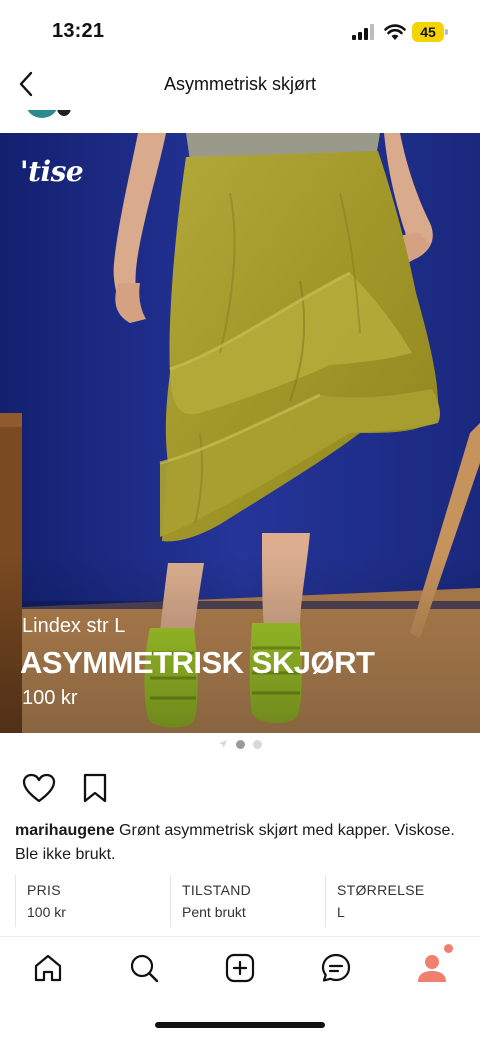  I want to click on divider, so click(240, 936).